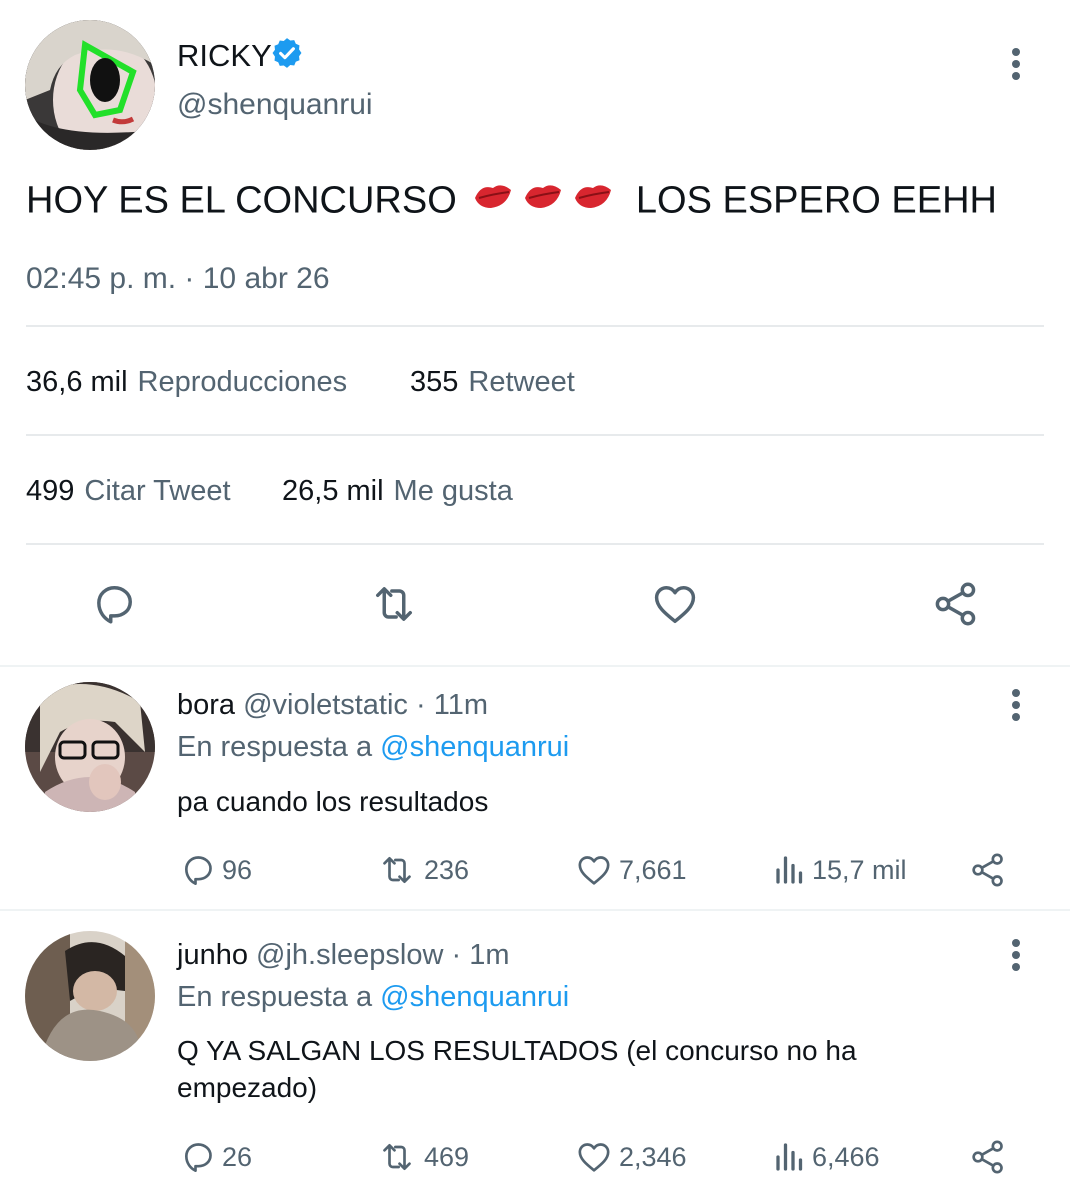 This screenshot has height=1200, width=1070. What do you see at coordinates (816, 200) in the screenshot?
I see `tweet-text-part2: LOS ESPERO EEHH` at bounding box center [816, 200].